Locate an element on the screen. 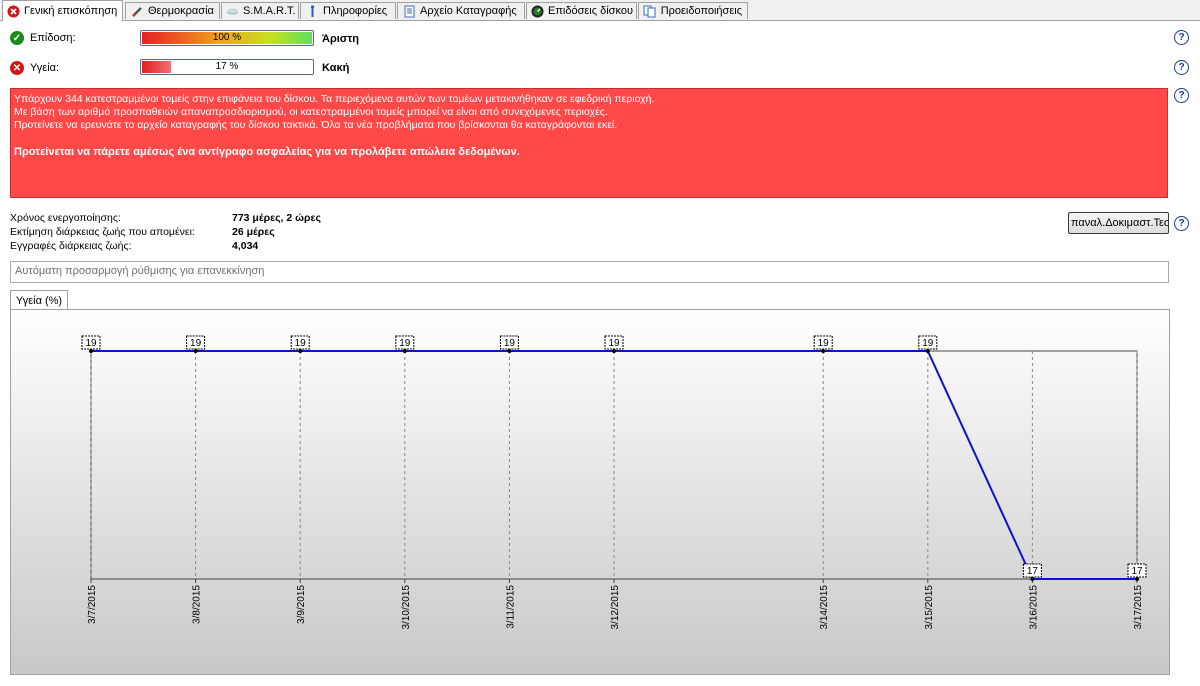 The image size is (1200, 686). x-tick-label: 3/8/2015 is located at coordinates (197, 604).